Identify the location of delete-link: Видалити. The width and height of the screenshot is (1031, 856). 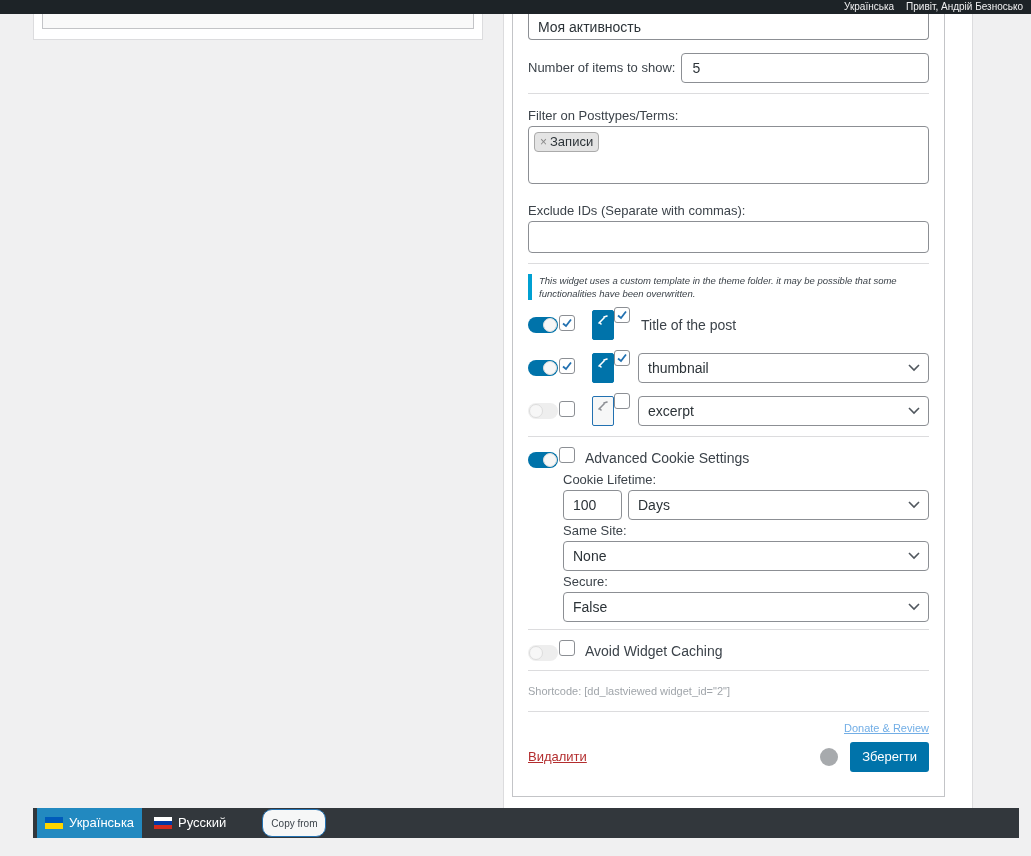
(557, 757).